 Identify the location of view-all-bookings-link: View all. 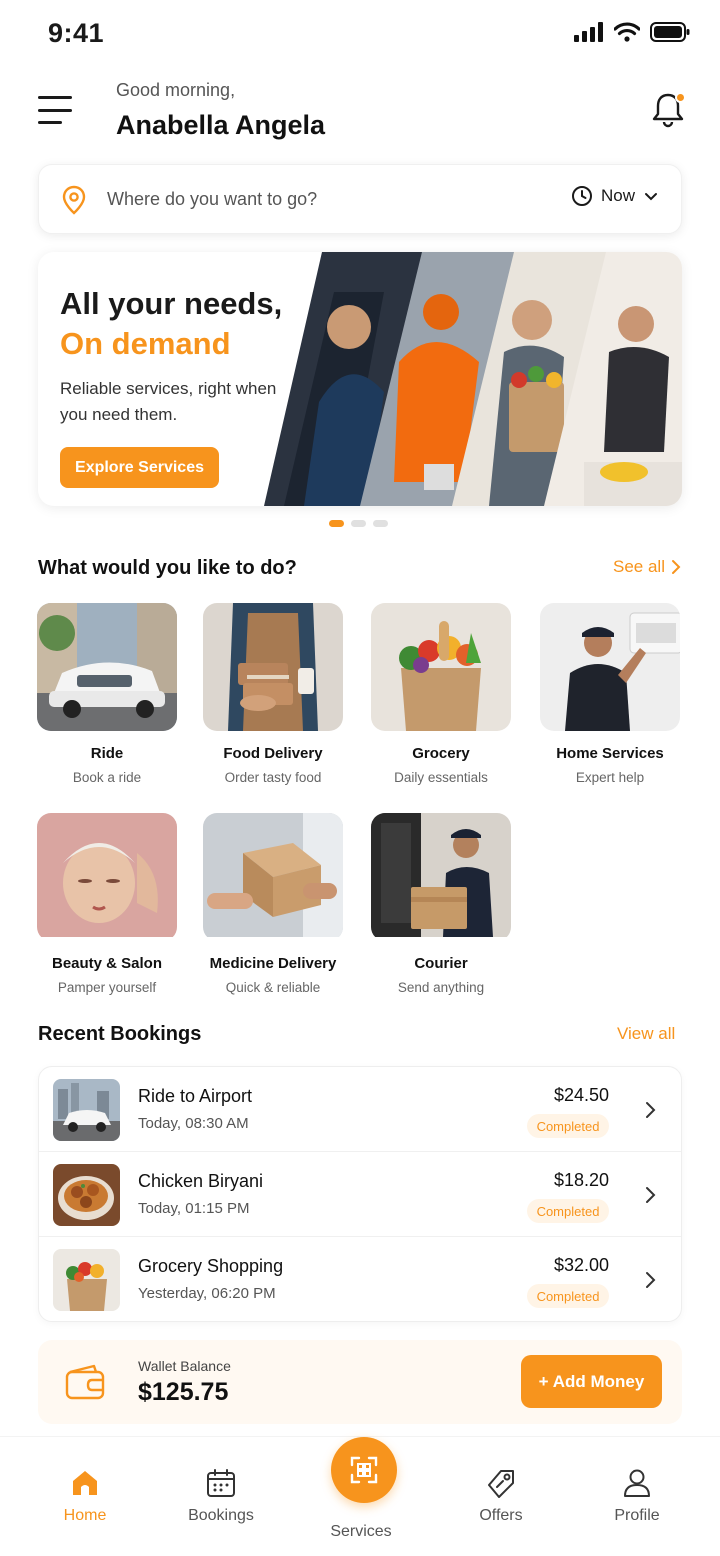
(646, 1034).